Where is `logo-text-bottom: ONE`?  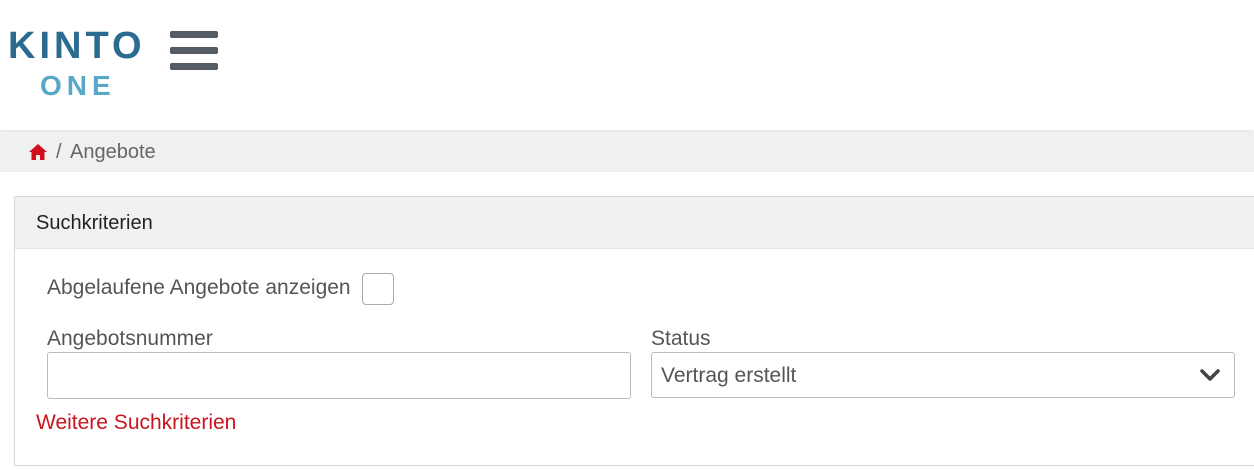 logo-text-bottom: ONE is located at coordinates (78, 85).